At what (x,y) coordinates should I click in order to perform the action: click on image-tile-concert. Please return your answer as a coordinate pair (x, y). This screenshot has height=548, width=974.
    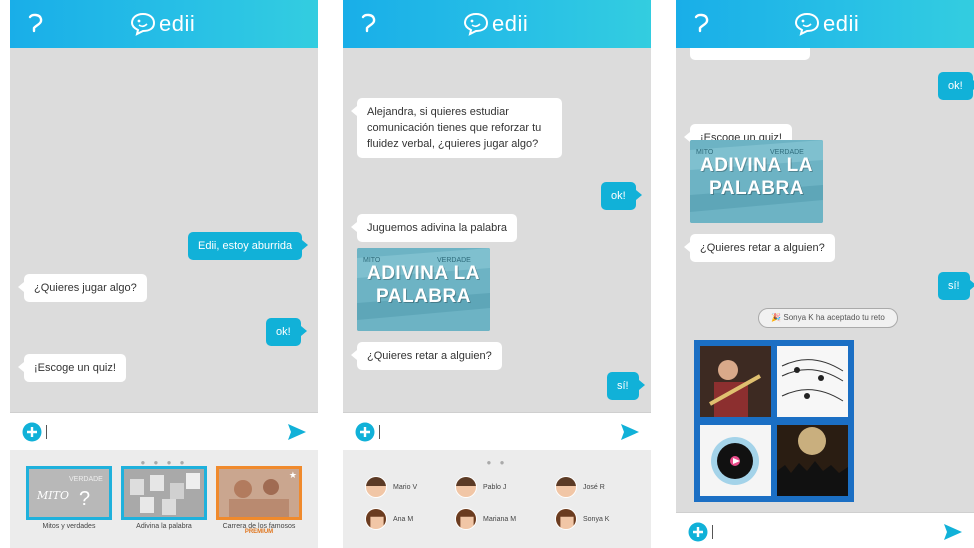
    Looking at the image, I should click on (812, 460).